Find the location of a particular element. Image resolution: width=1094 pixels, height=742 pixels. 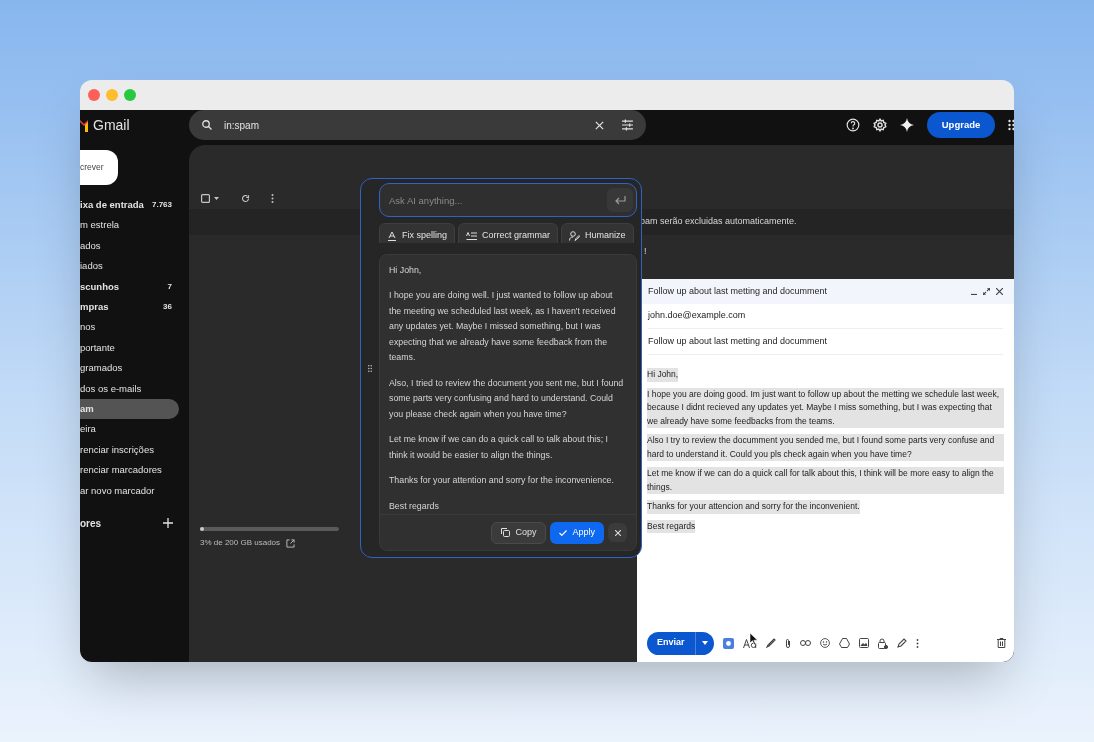

subject-field: Follow up about last metting and documment is located at coordinates (738, 341).